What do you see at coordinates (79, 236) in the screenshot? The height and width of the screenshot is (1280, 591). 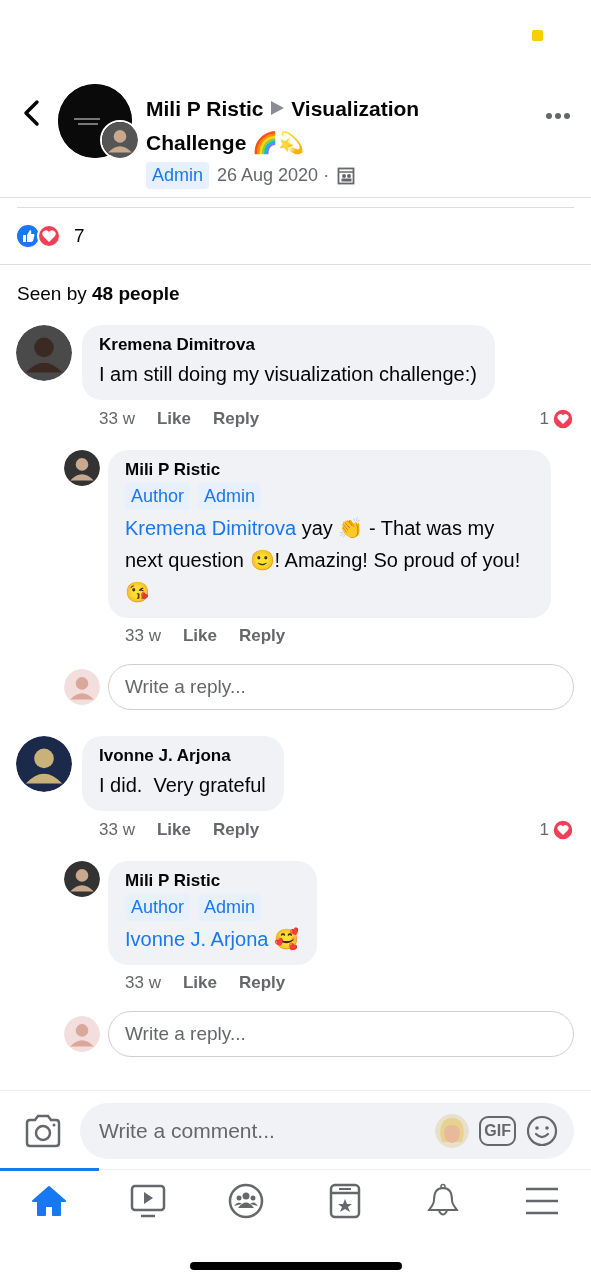 I see `reaction-count: 7` at bounding box center [79, 236].